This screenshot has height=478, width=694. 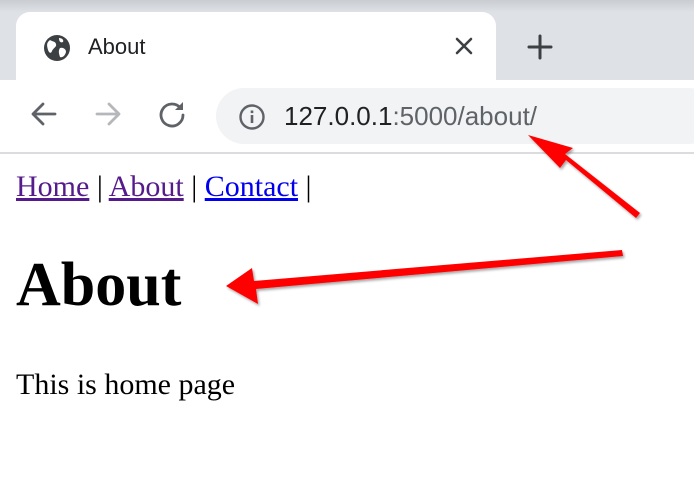 What do you see at coordinates (146, 186) in the screenshot?
I see `nav-link-about: About` at bounding box center [146, 186].